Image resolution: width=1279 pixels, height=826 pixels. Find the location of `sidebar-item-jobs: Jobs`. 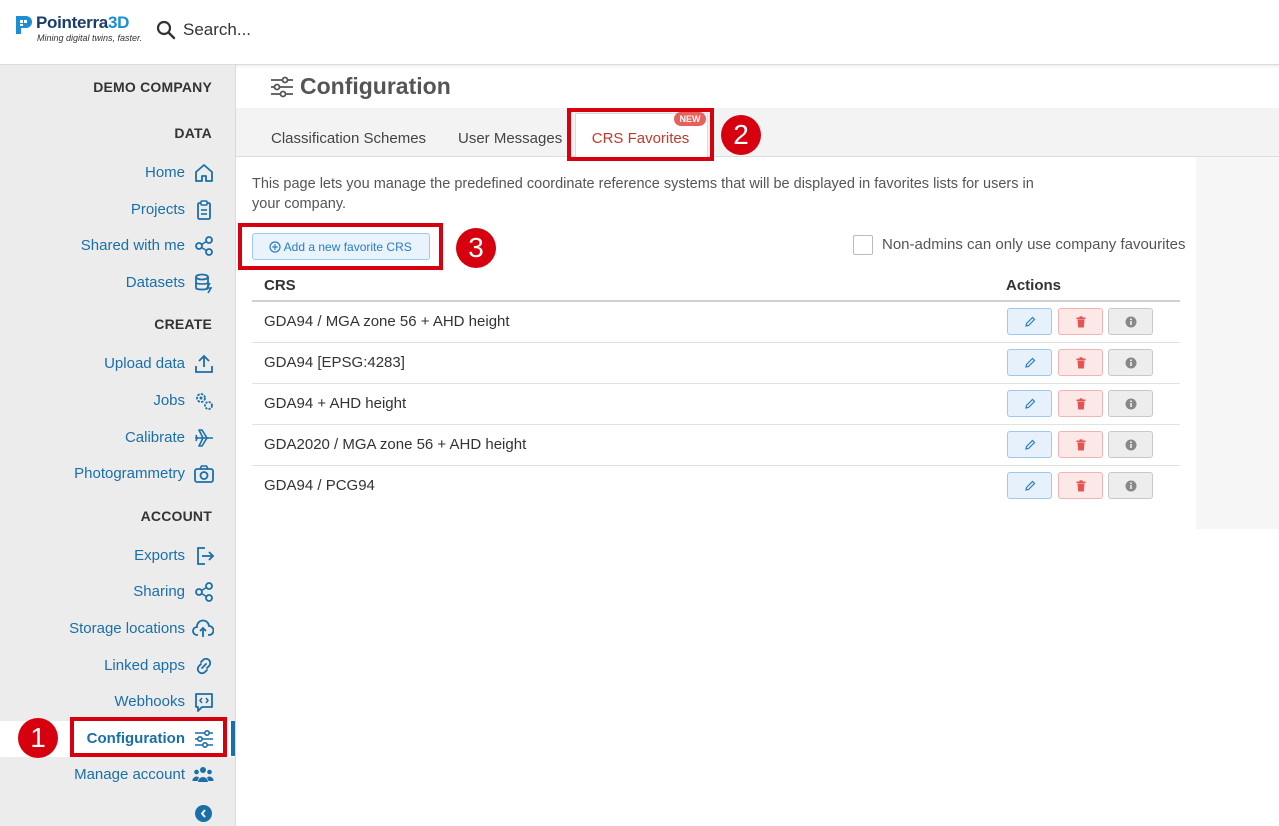

sidebar-item-jobs: Jobs is located at coordinates (169, 400).